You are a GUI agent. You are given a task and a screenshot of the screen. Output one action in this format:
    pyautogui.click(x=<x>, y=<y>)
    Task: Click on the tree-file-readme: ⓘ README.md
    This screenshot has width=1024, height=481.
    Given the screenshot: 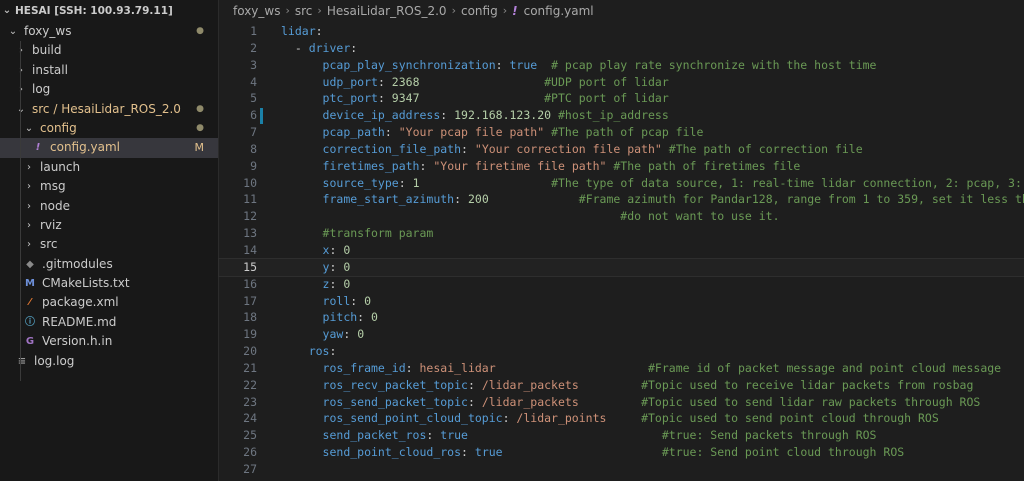 What is the action you would take?
    pyautogui.click(x=109, y=322)
    